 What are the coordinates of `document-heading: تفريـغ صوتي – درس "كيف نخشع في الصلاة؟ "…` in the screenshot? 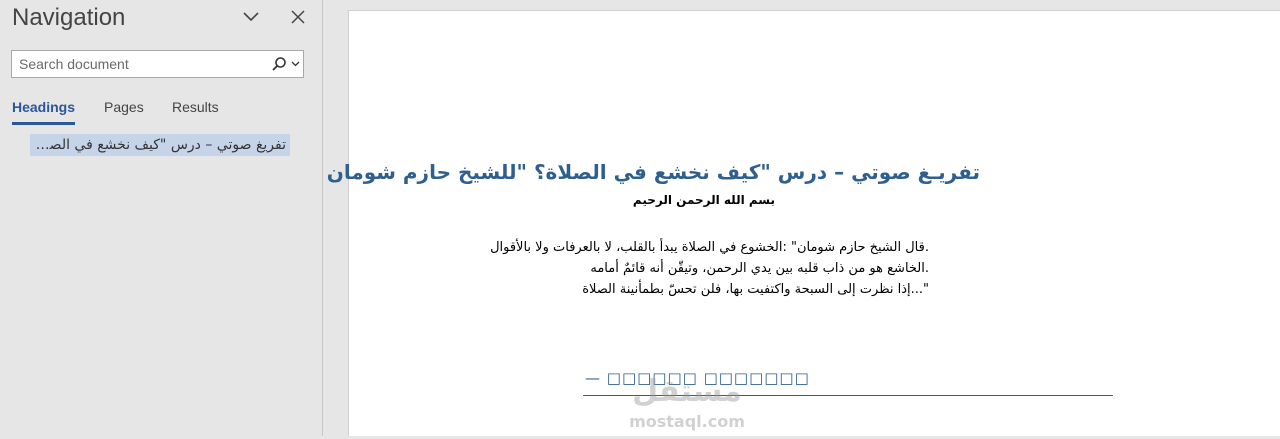 It's located at (653, 172).